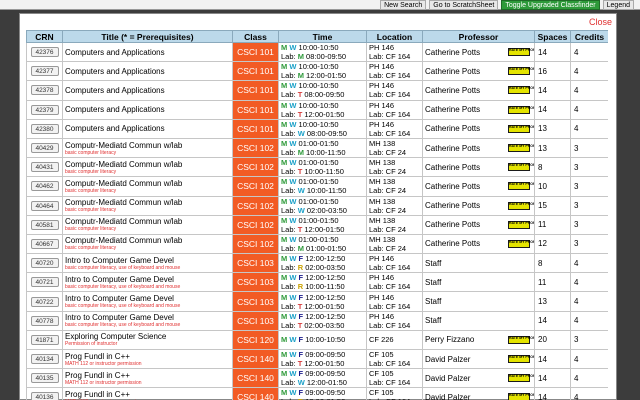 The height and width of the screenshot is (400, 640). I want to click on lab-time: 02:00-03:50, so click(325, 268).